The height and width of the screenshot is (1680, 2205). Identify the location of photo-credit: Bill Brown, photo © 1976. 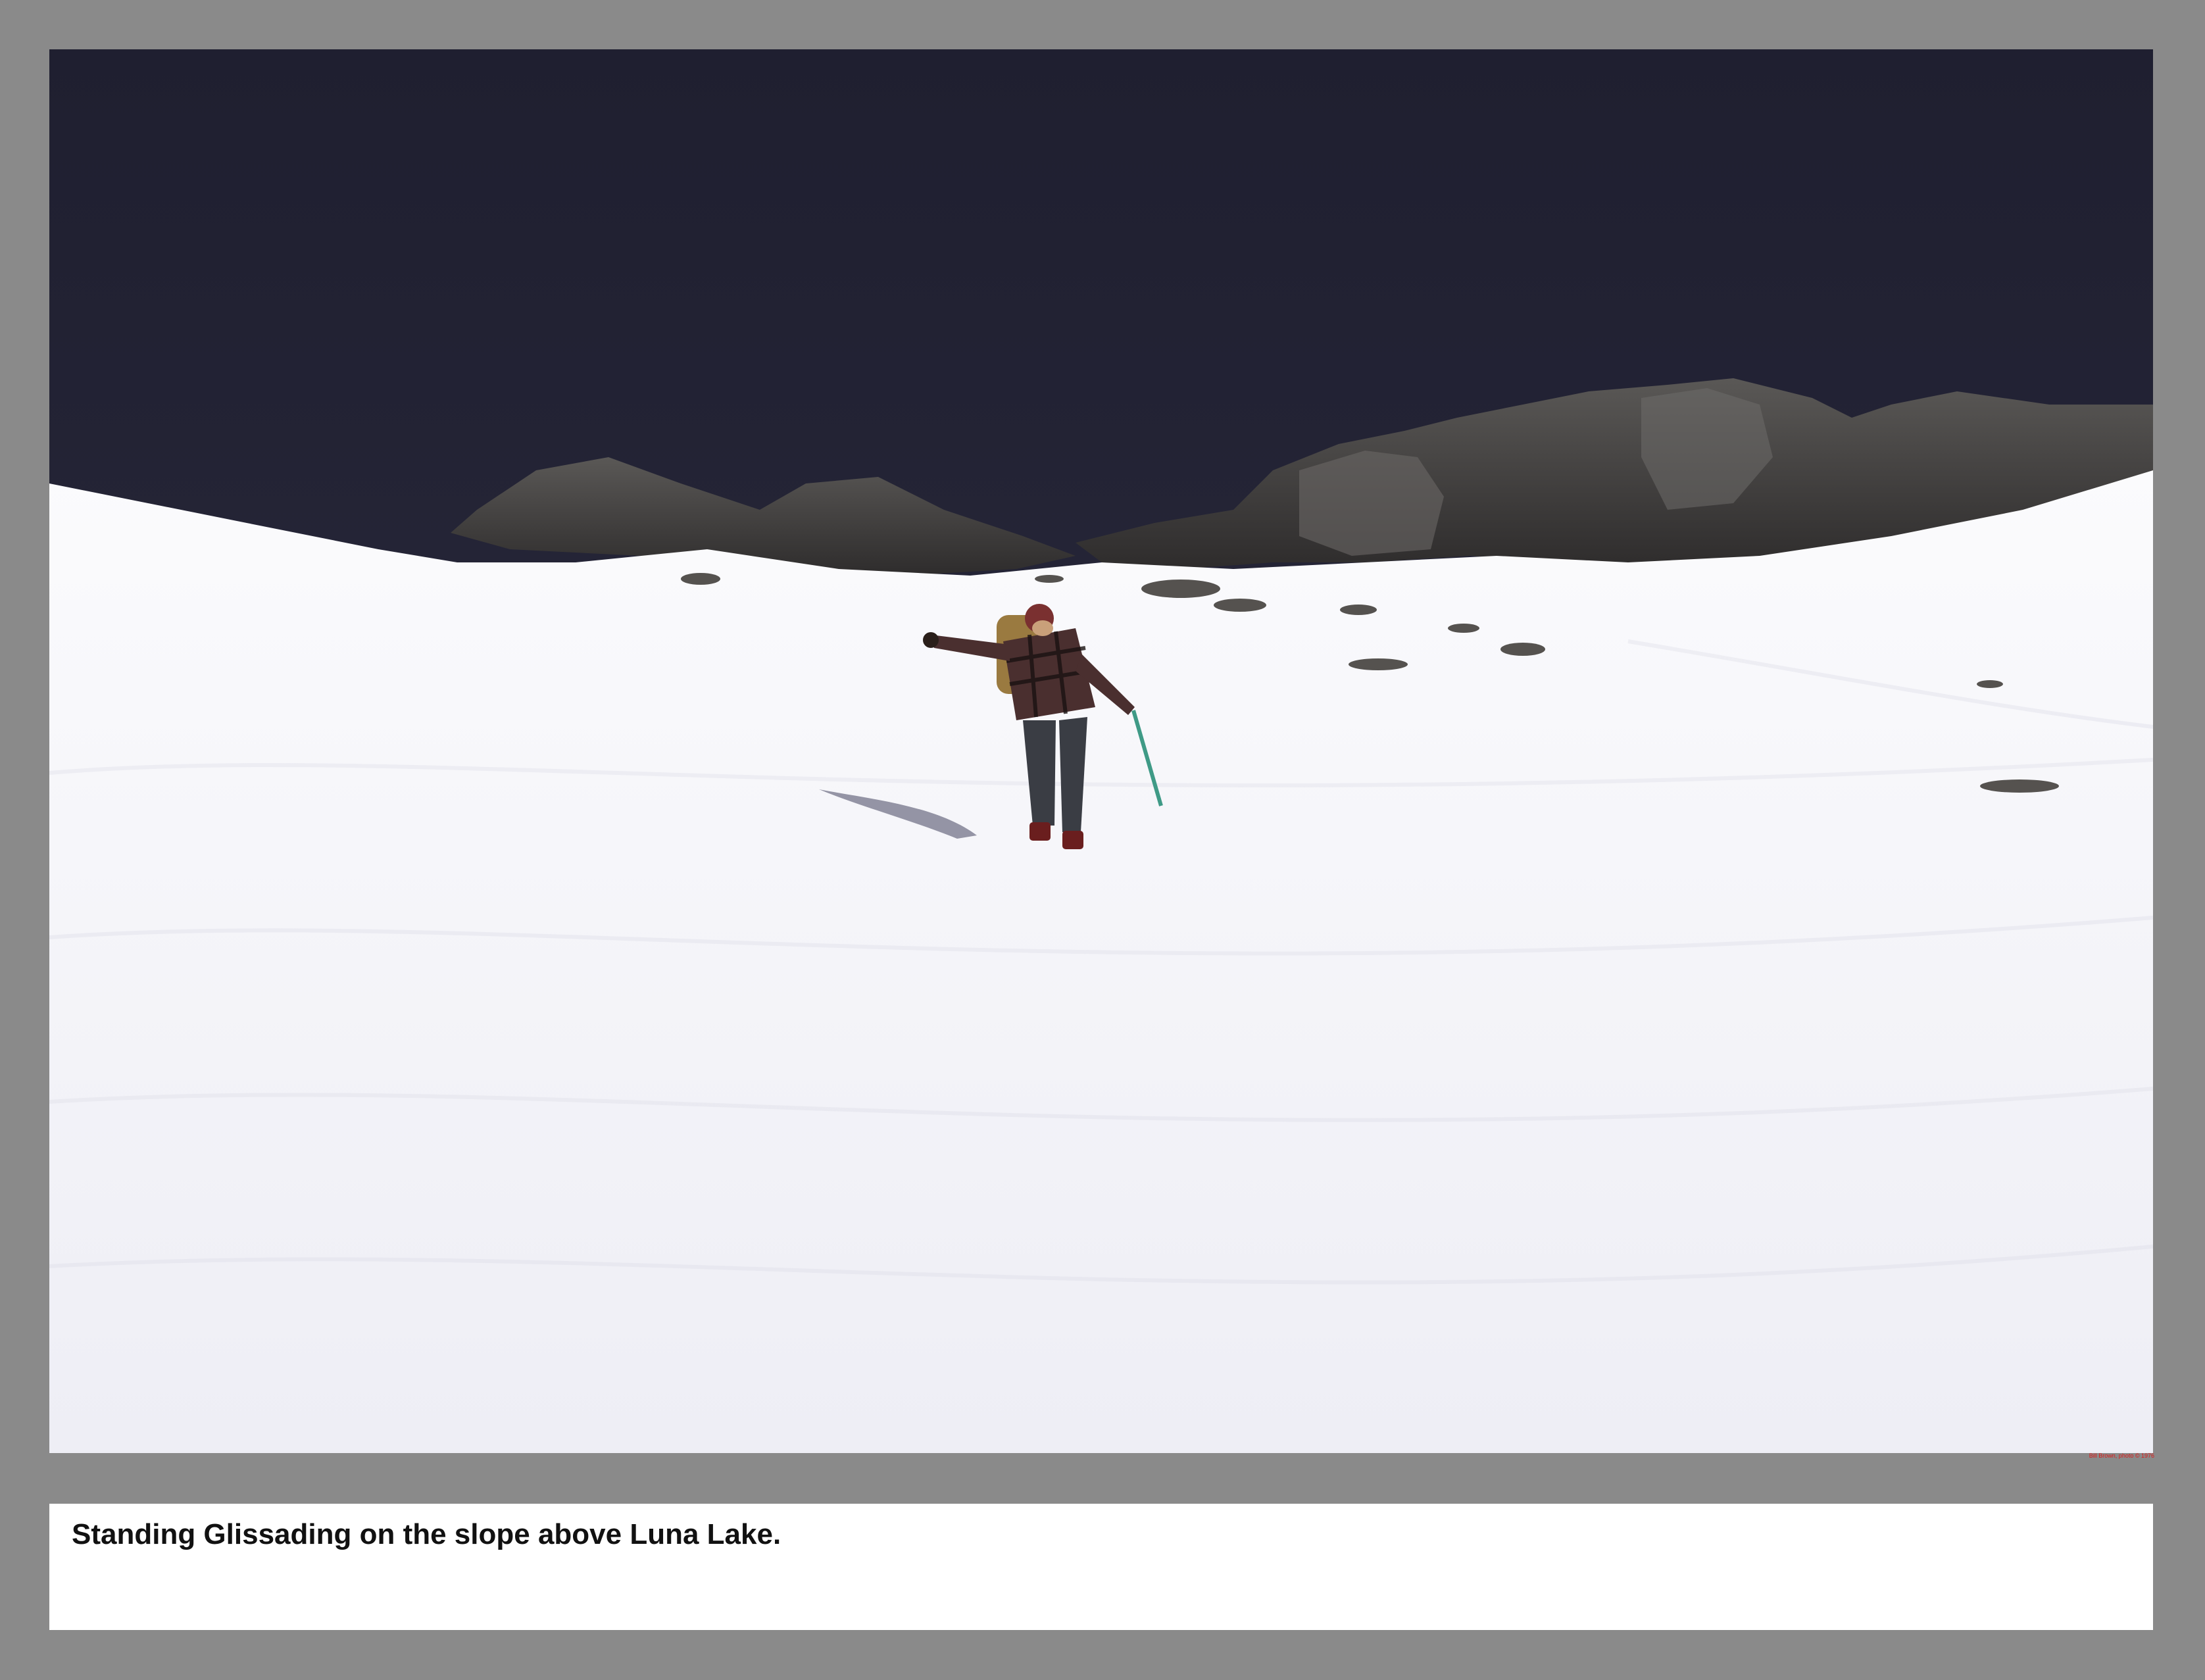
(2121, 1455).